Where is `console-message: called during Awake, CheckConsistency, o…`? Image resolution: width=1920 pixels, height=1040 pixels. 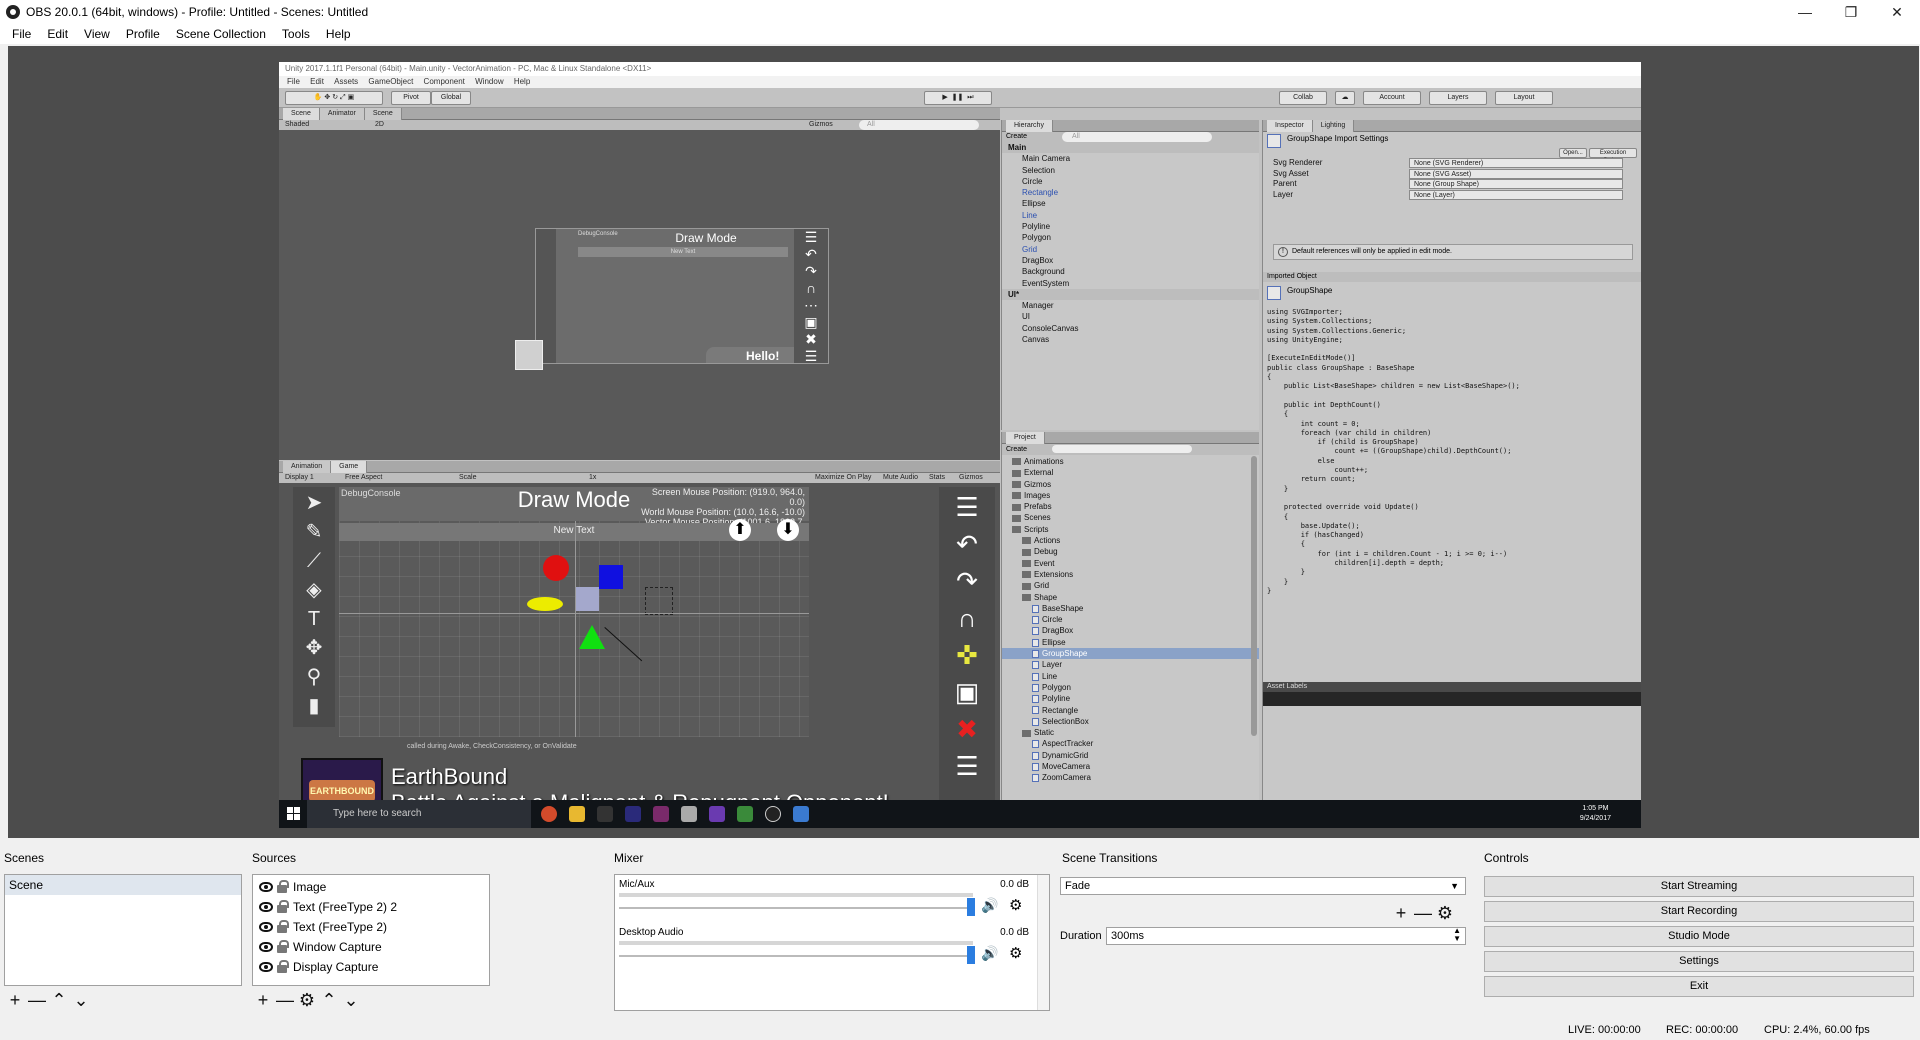
console-message: called during Awake, CheckConsistency, o… is located at coordinates (492, 746).